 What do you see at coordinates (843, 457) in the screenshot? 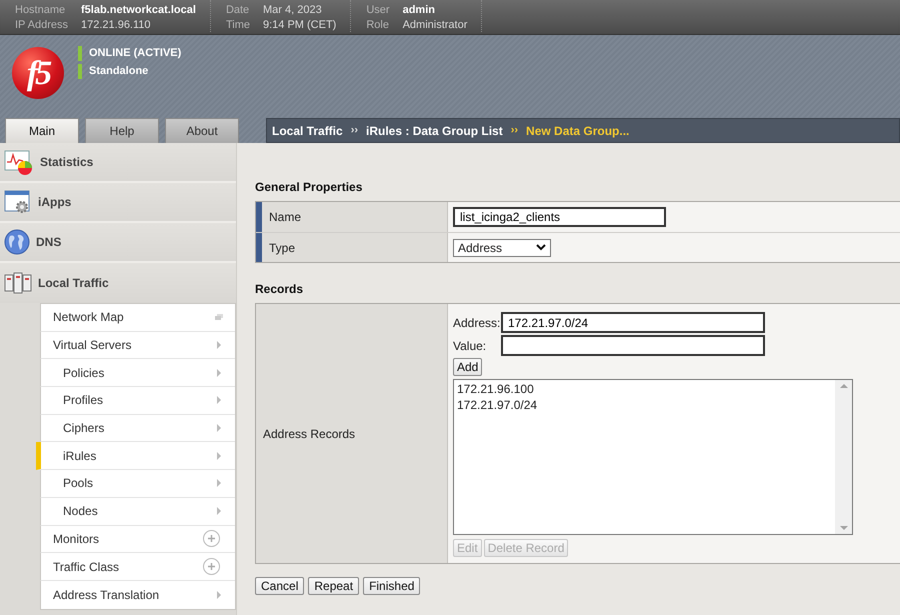
I see `scrollbar` at bounding box center [843, 457].